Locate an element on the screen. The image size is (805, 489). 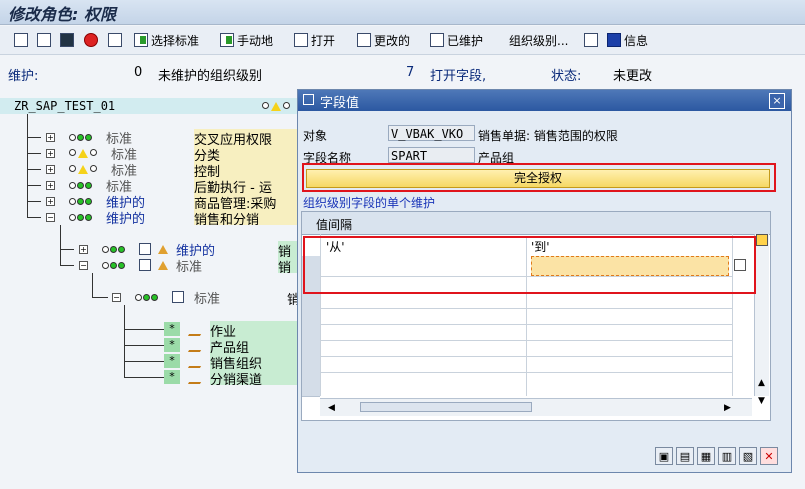
insert-button: ▦ is located at coordinates (706, 456).